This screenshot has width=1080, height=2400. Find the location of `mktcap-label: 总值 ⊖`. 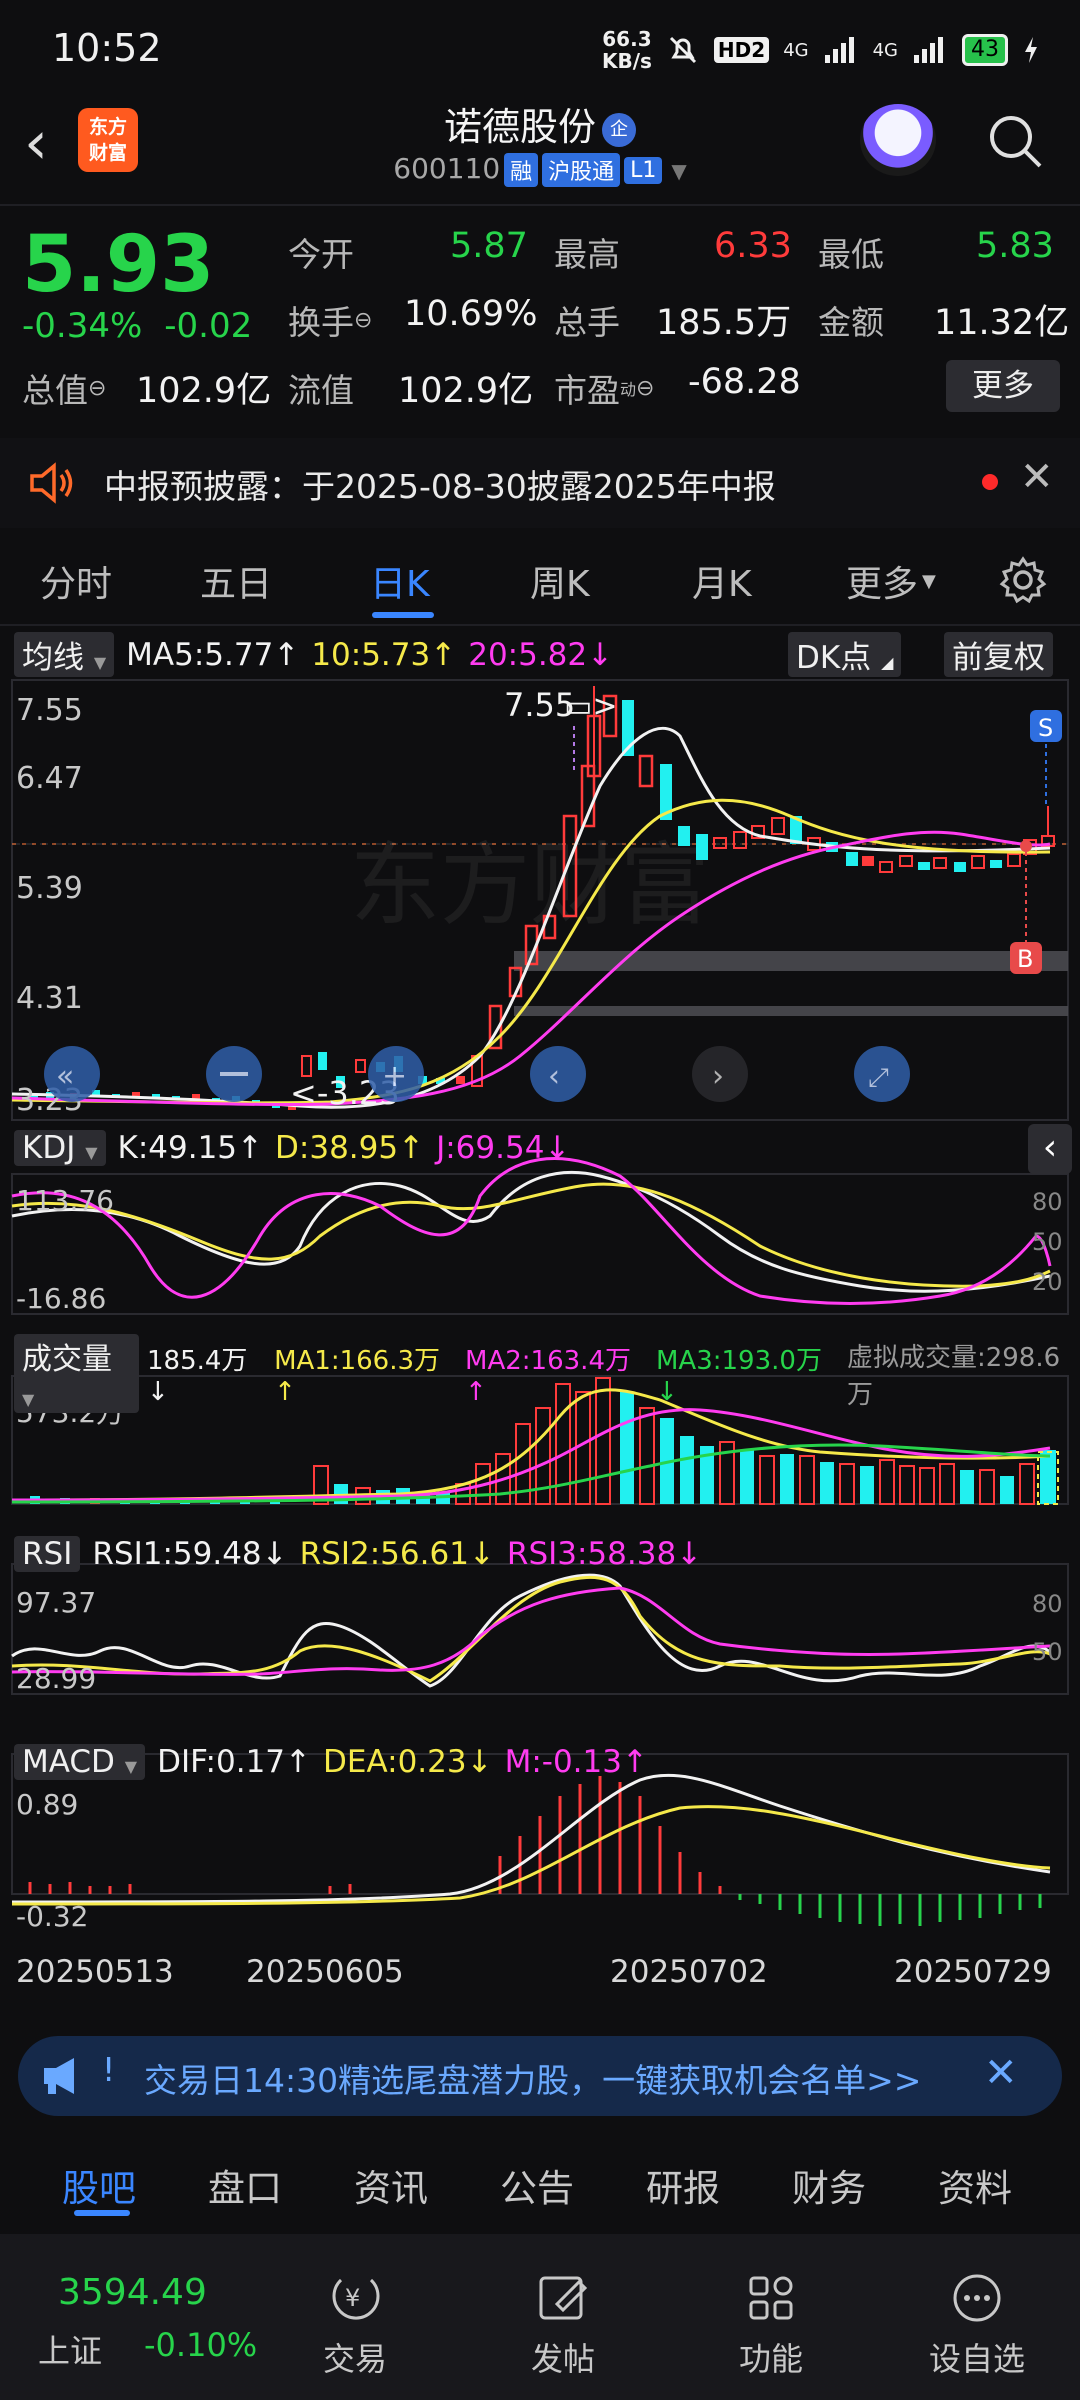

mktcap-label: 总值 ⊖ is located at coordinates (64, 388).